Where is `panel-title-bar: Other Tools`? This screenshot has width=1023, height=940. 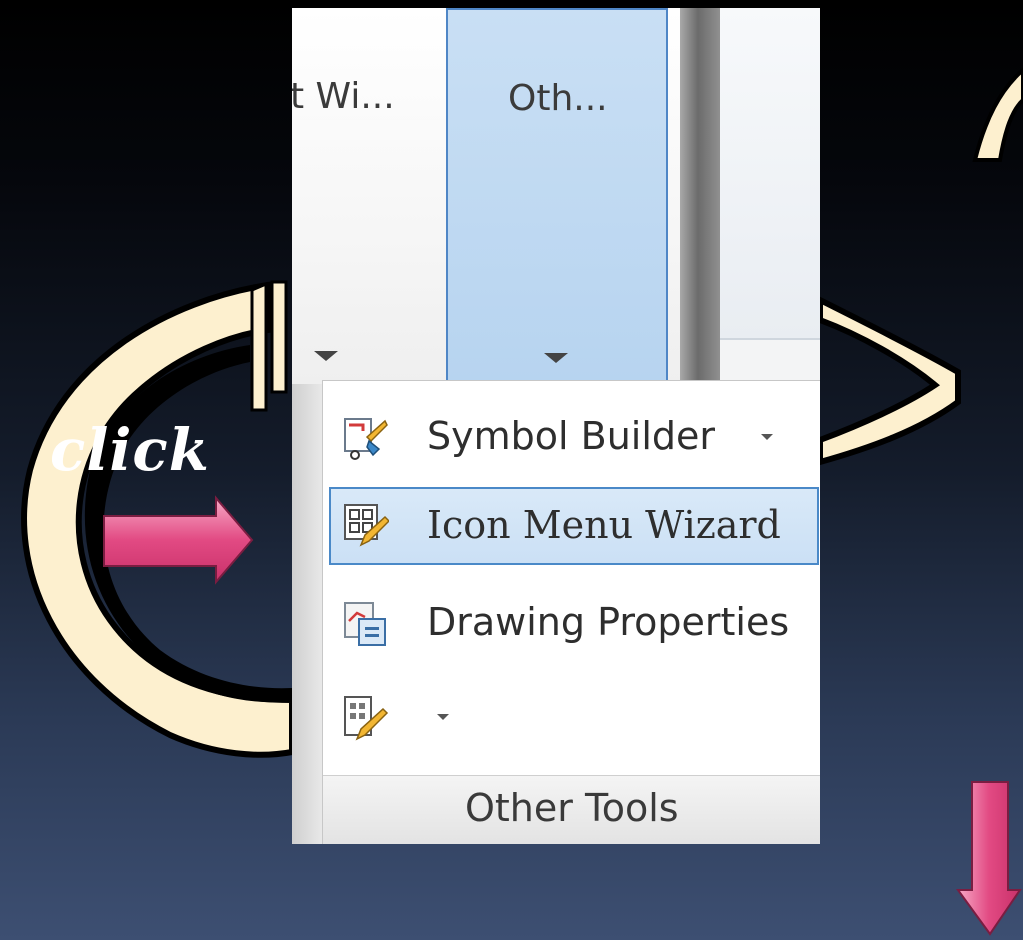 panel-title-bar: Other Tools is located at coordinates (571, 809).